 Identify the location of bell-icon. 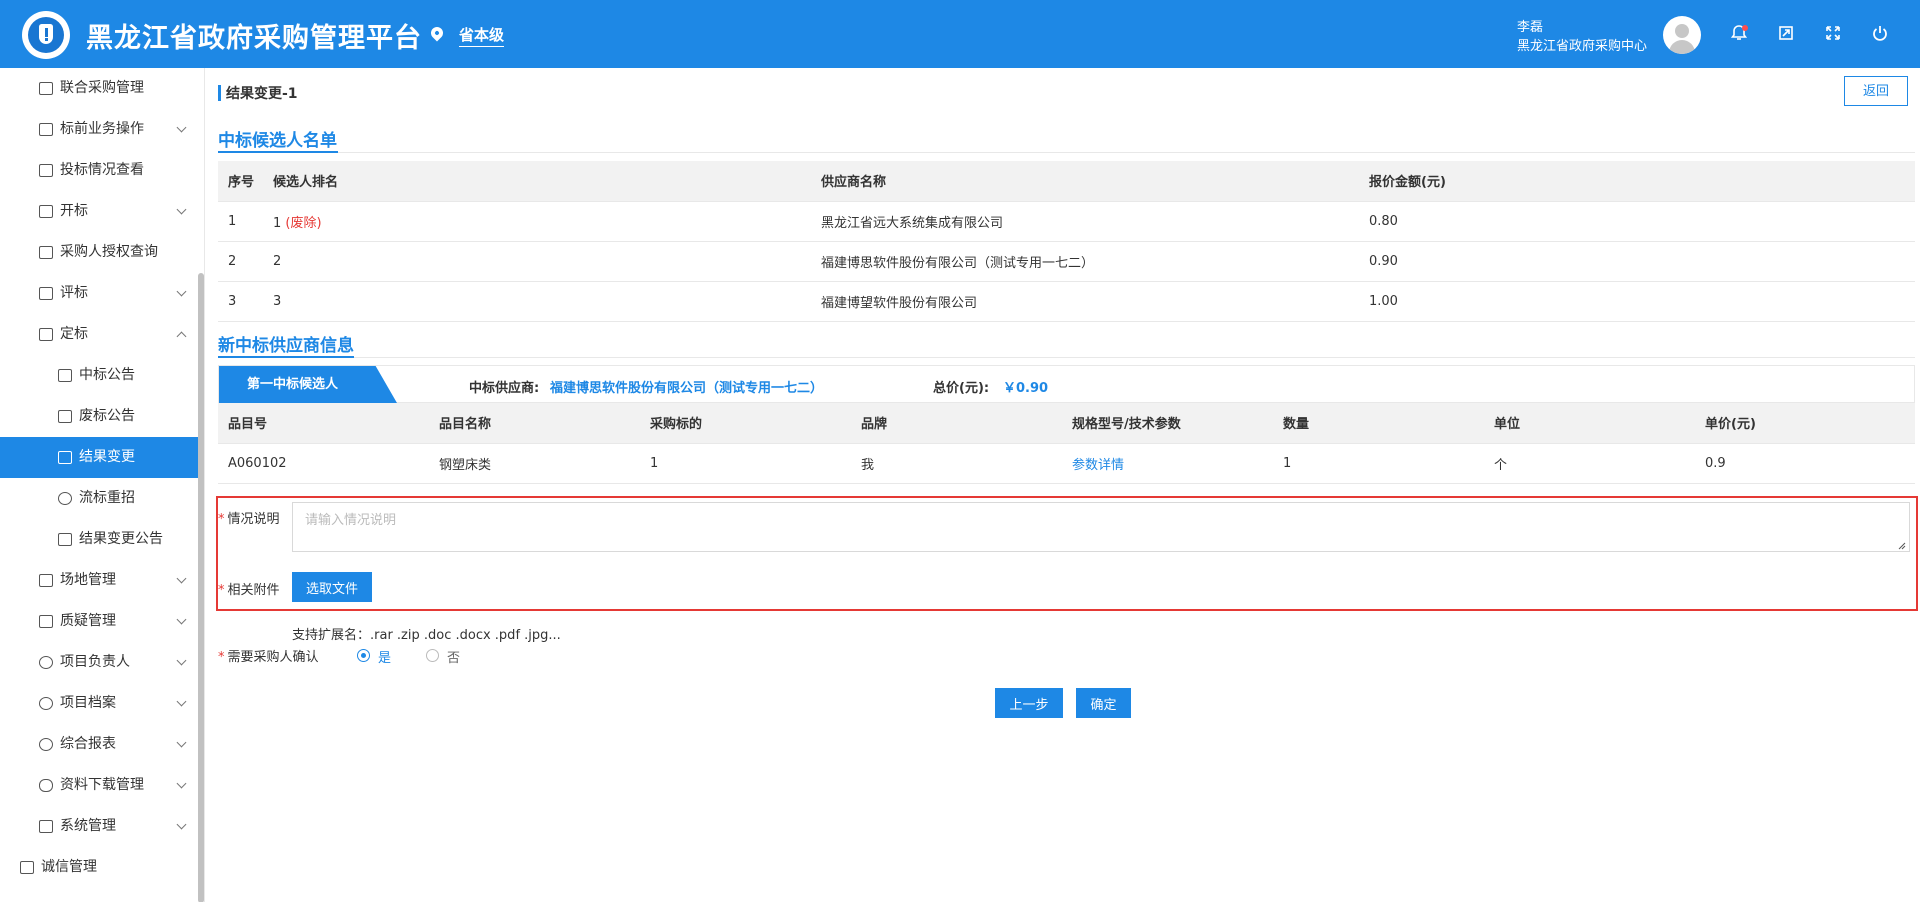
(1739, 34).